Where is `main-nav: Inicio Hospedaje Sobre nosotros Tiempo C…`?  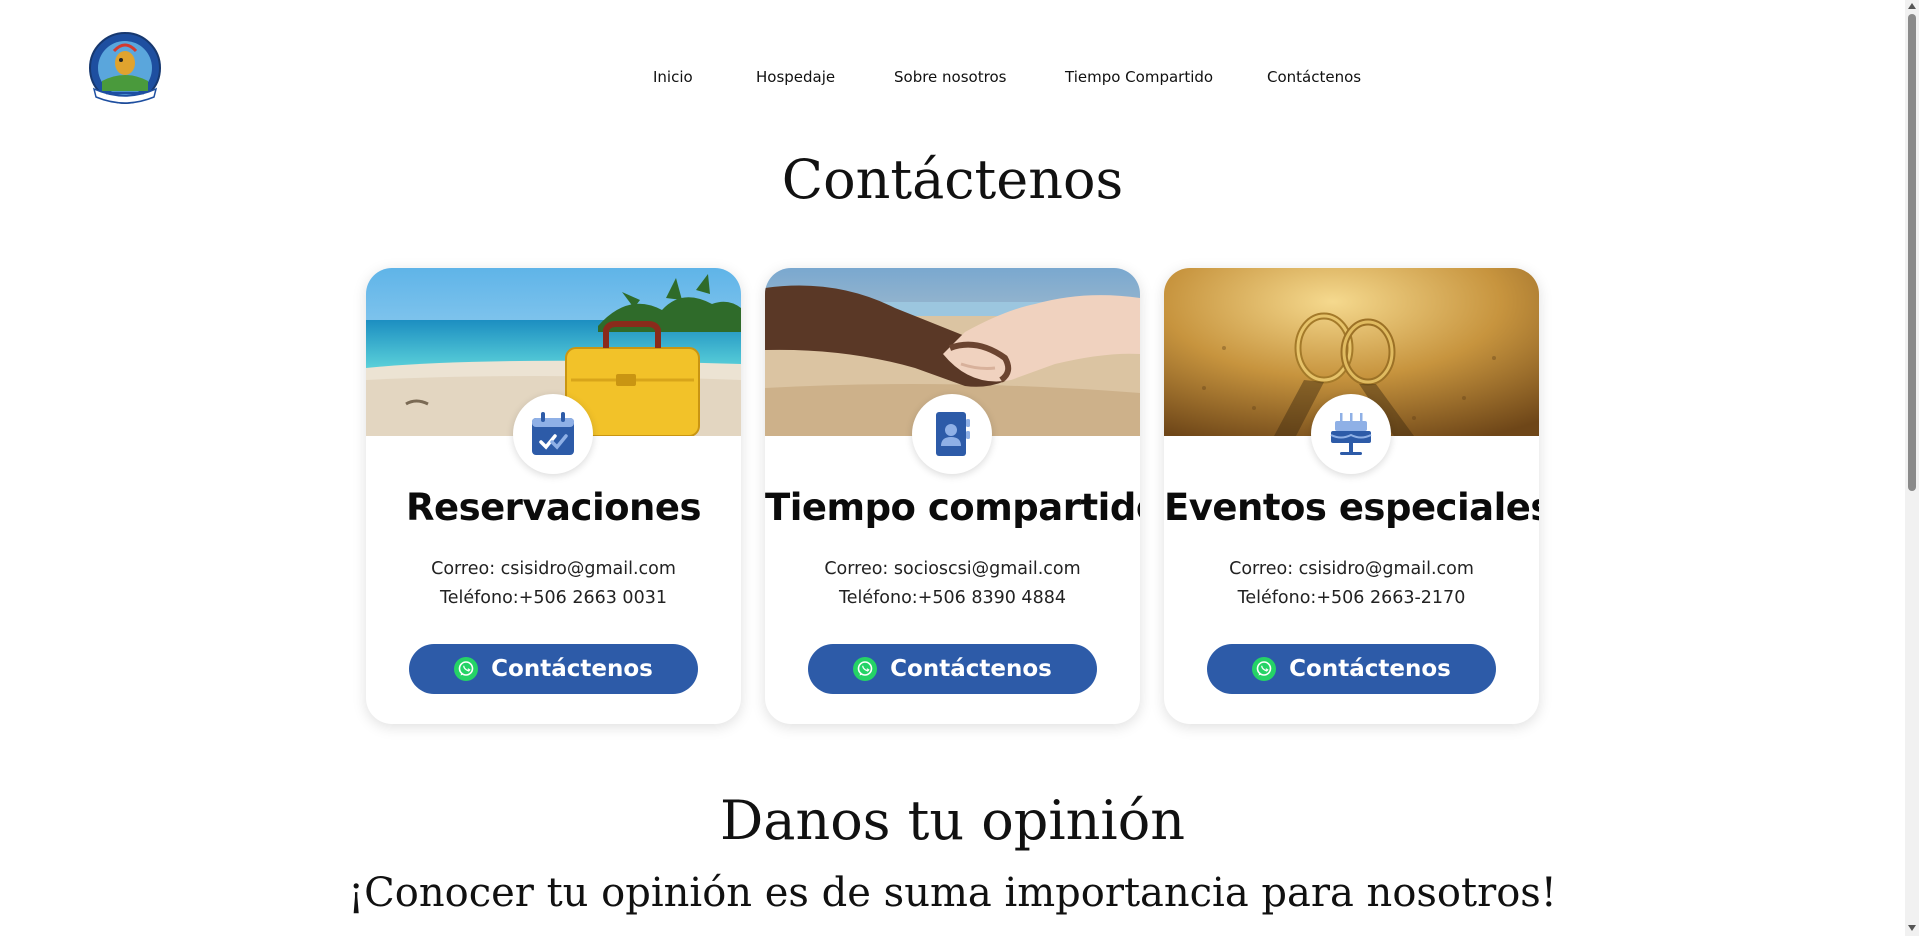
main-nav: Inicio Hospedaje Sobre nosotros Tiempo C… is located at coordinates (959, 78).